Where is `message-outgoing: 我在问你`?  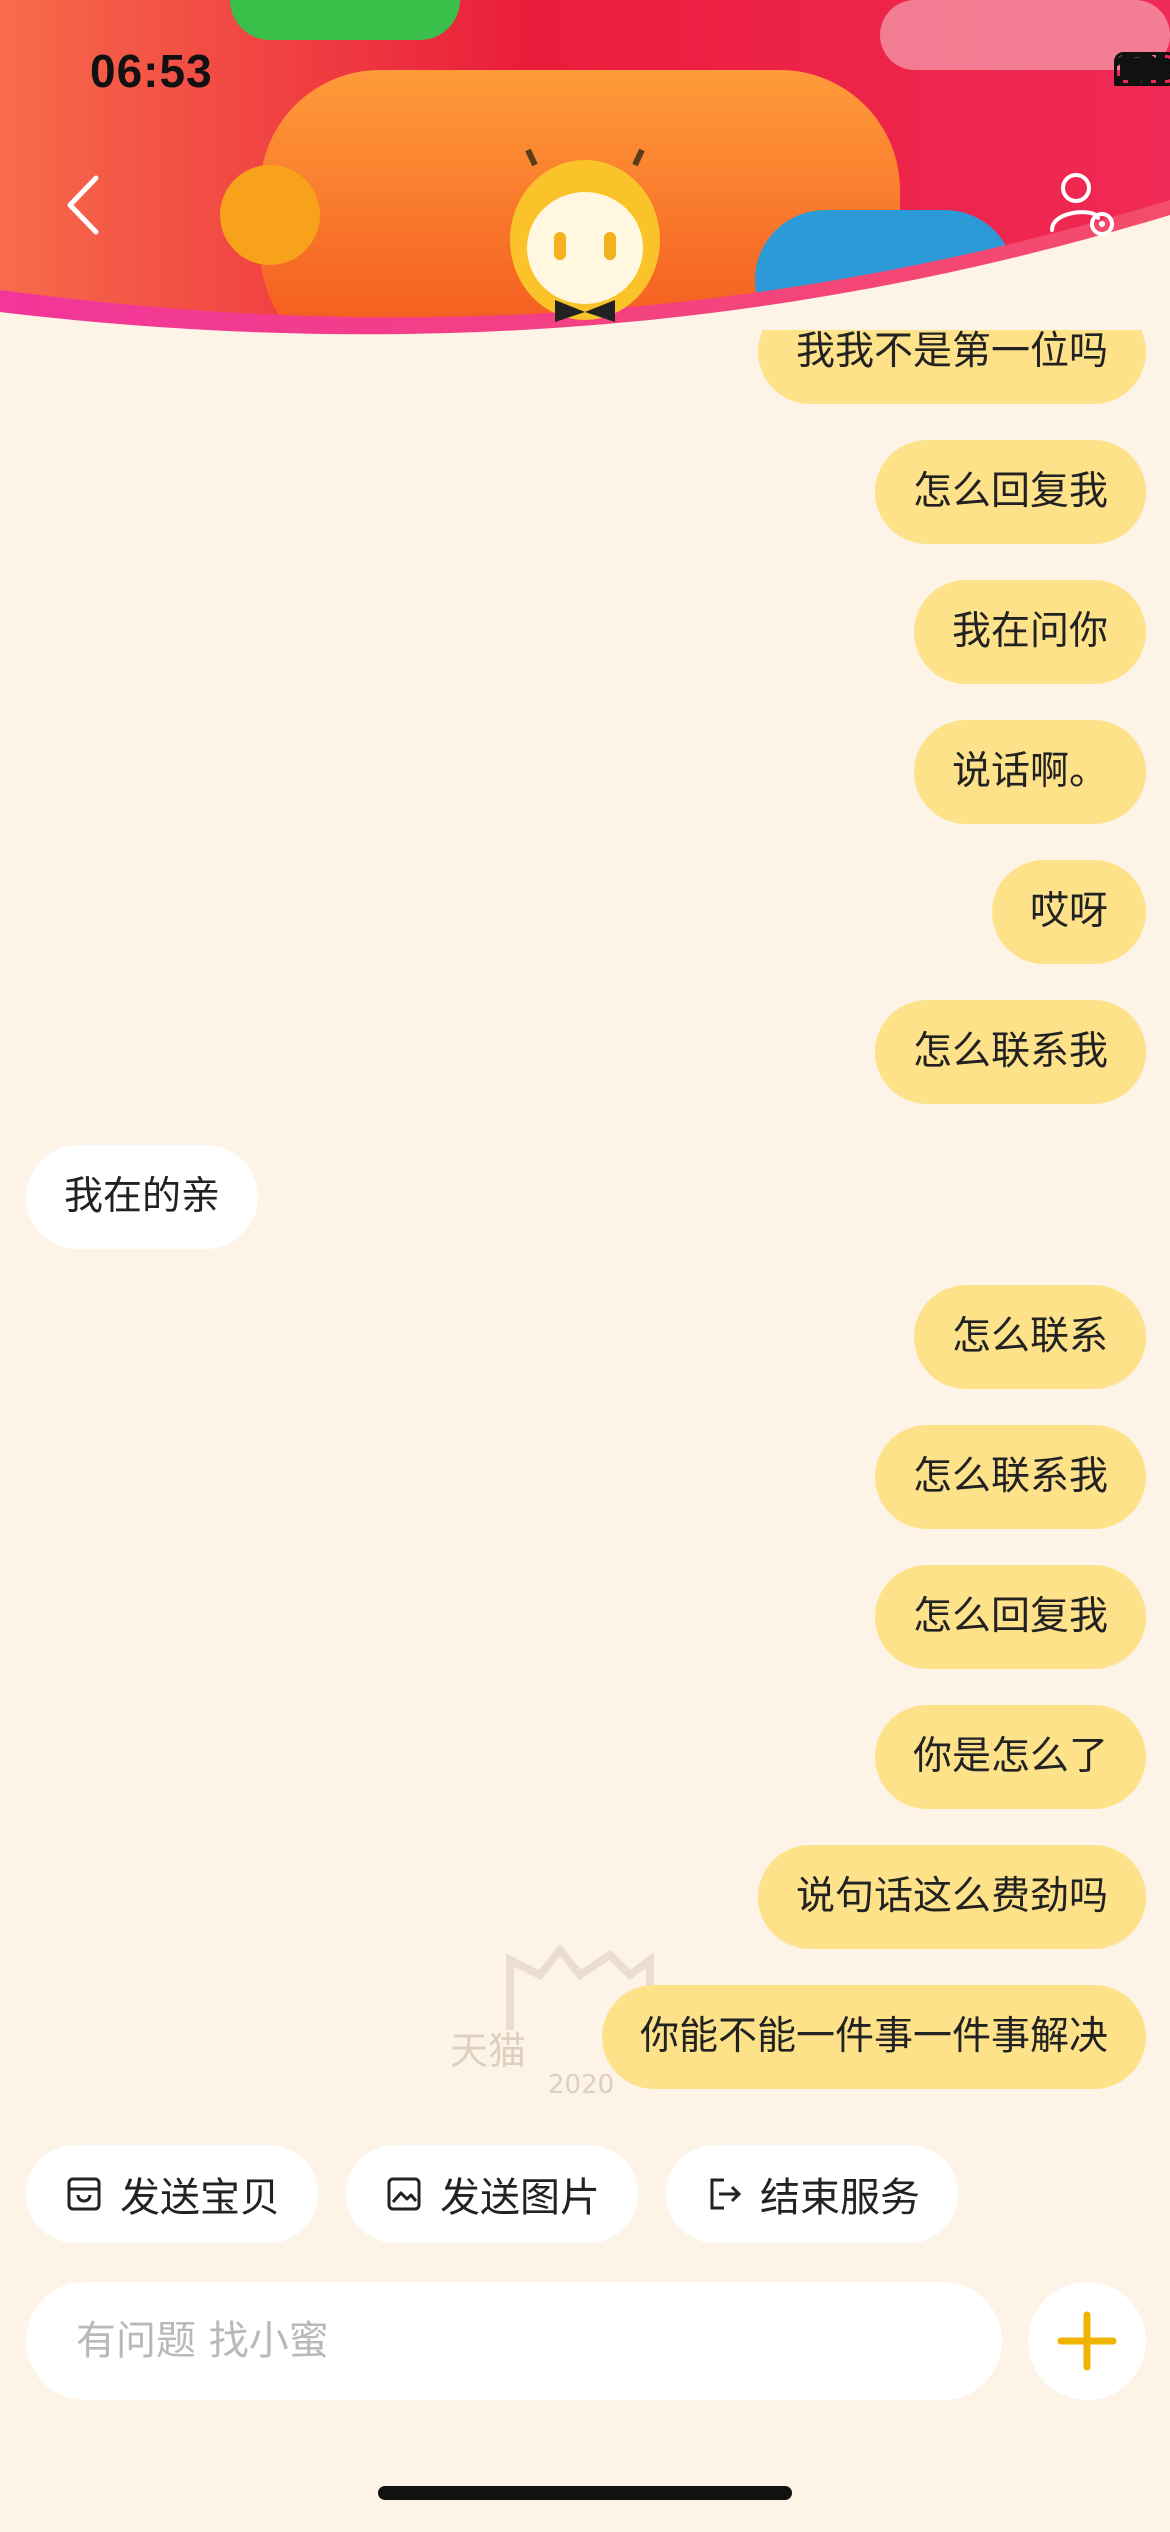 message-outgoing: 我在问你 is located at coordinates (1029, 632).